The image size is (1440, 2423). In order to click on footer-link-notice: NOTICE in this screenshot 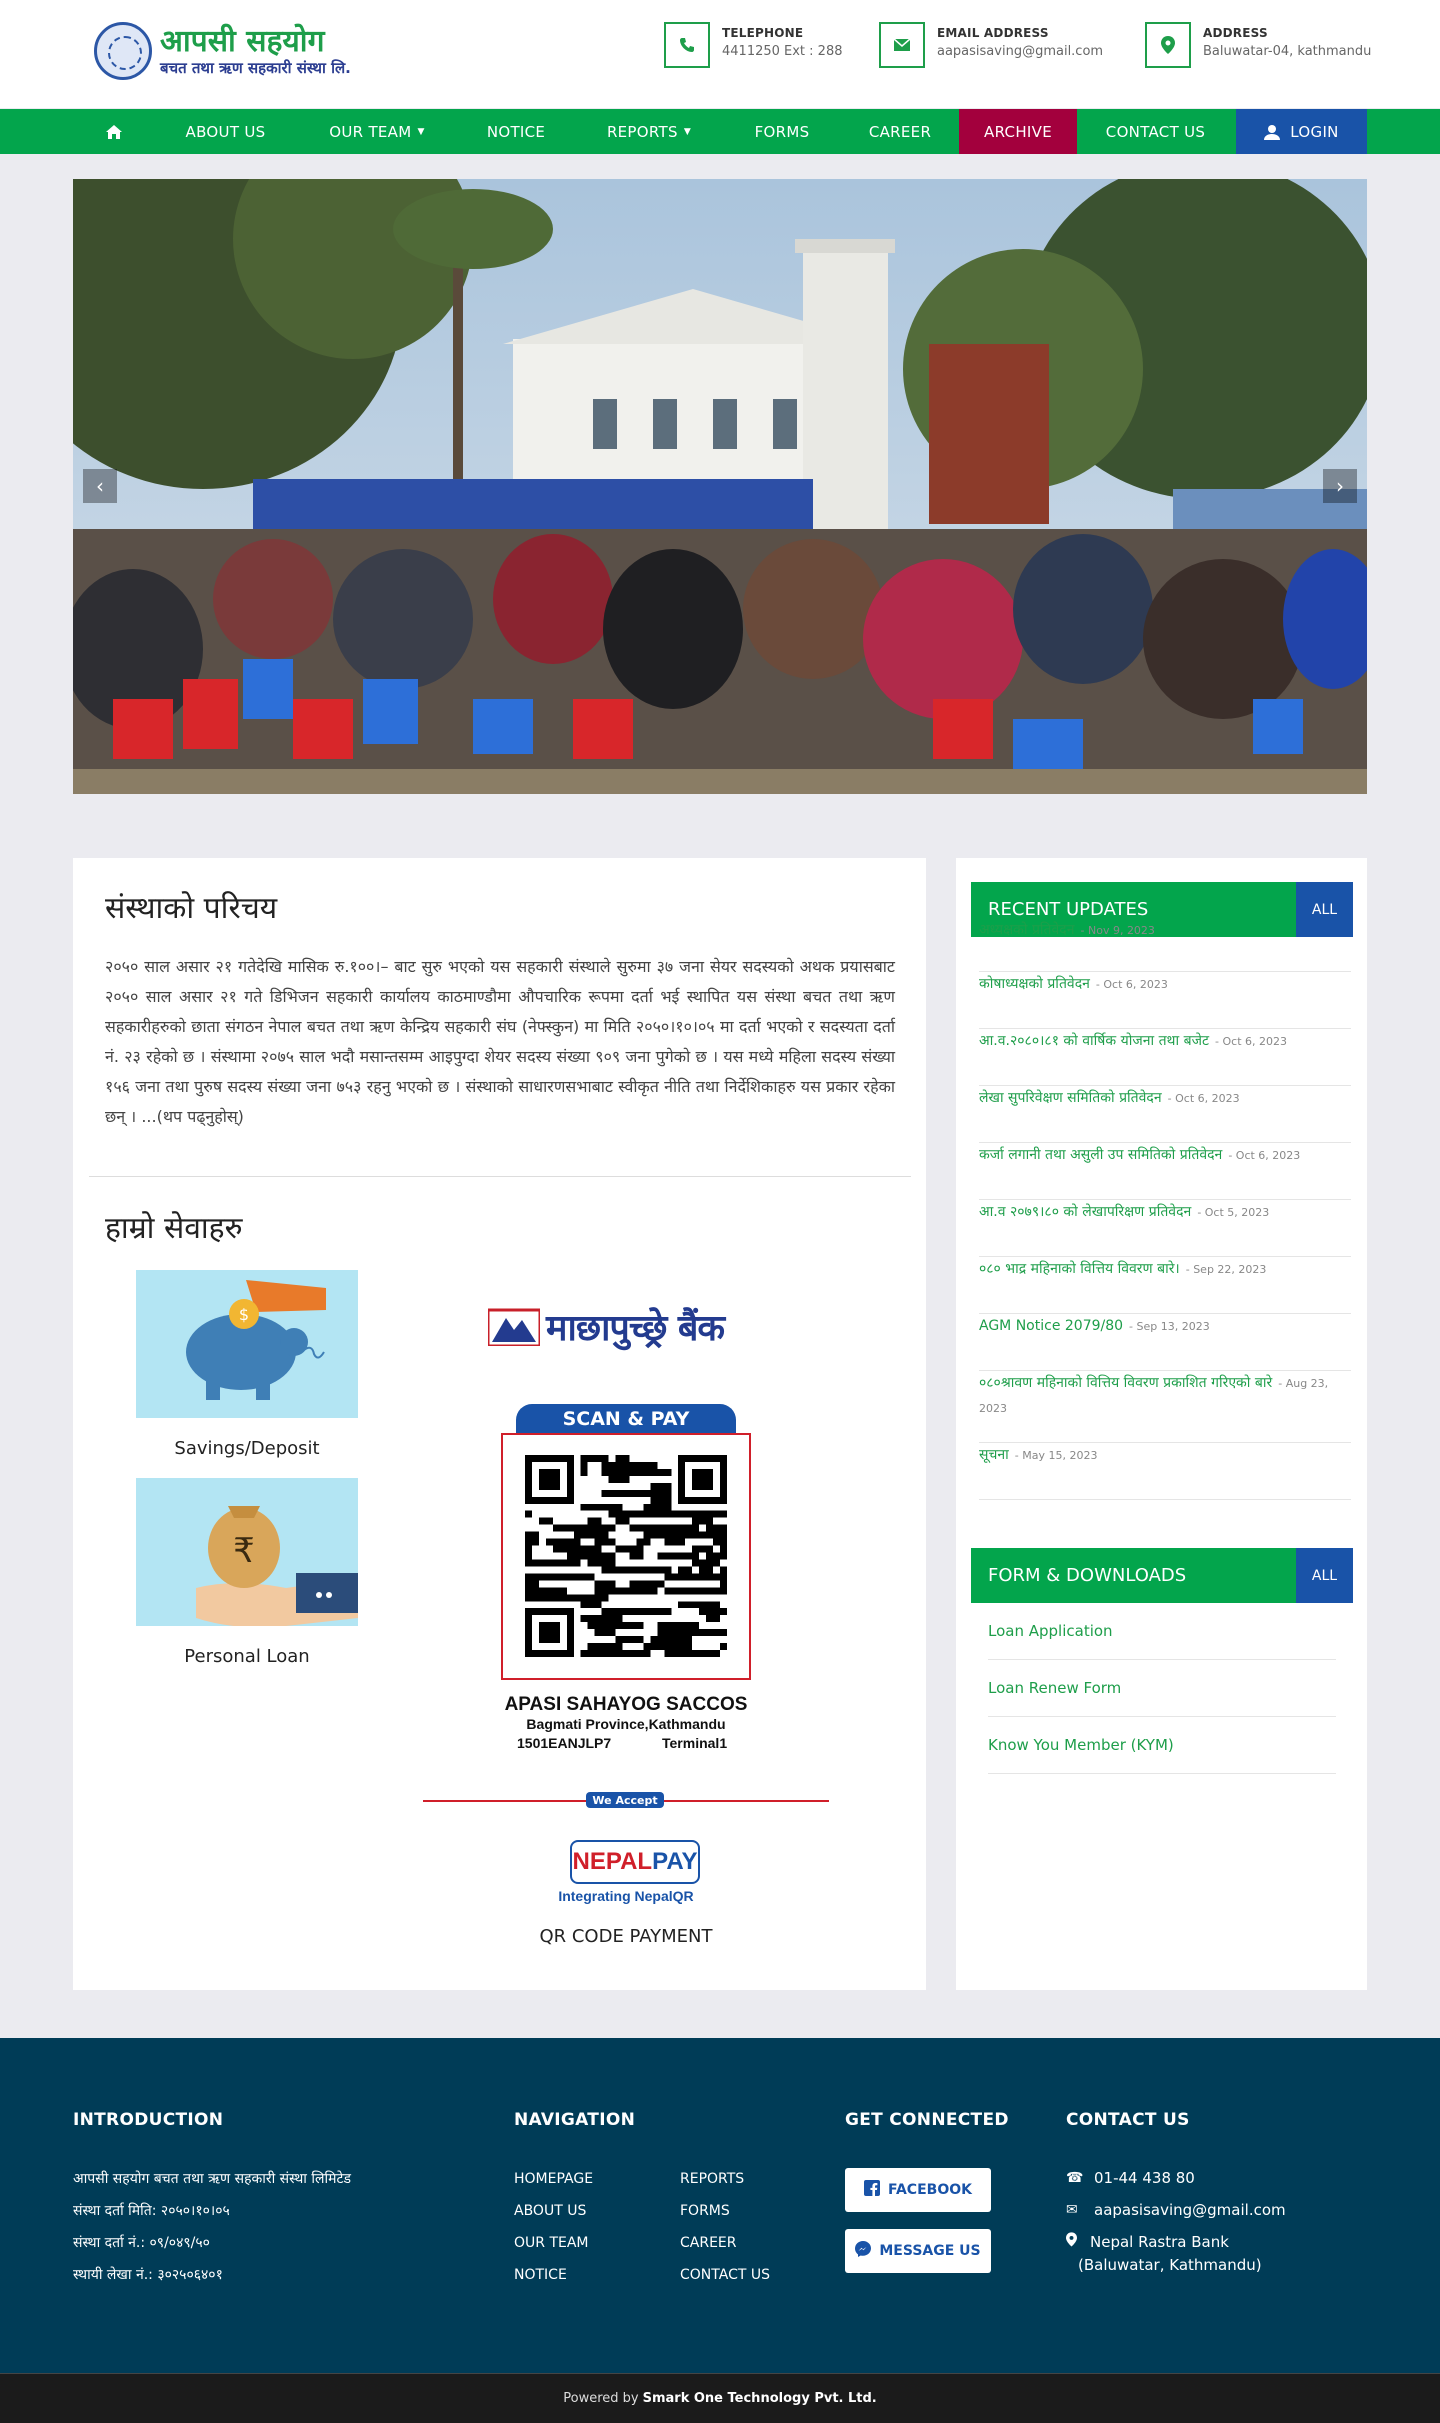, I will do `click(540, 2275)`.